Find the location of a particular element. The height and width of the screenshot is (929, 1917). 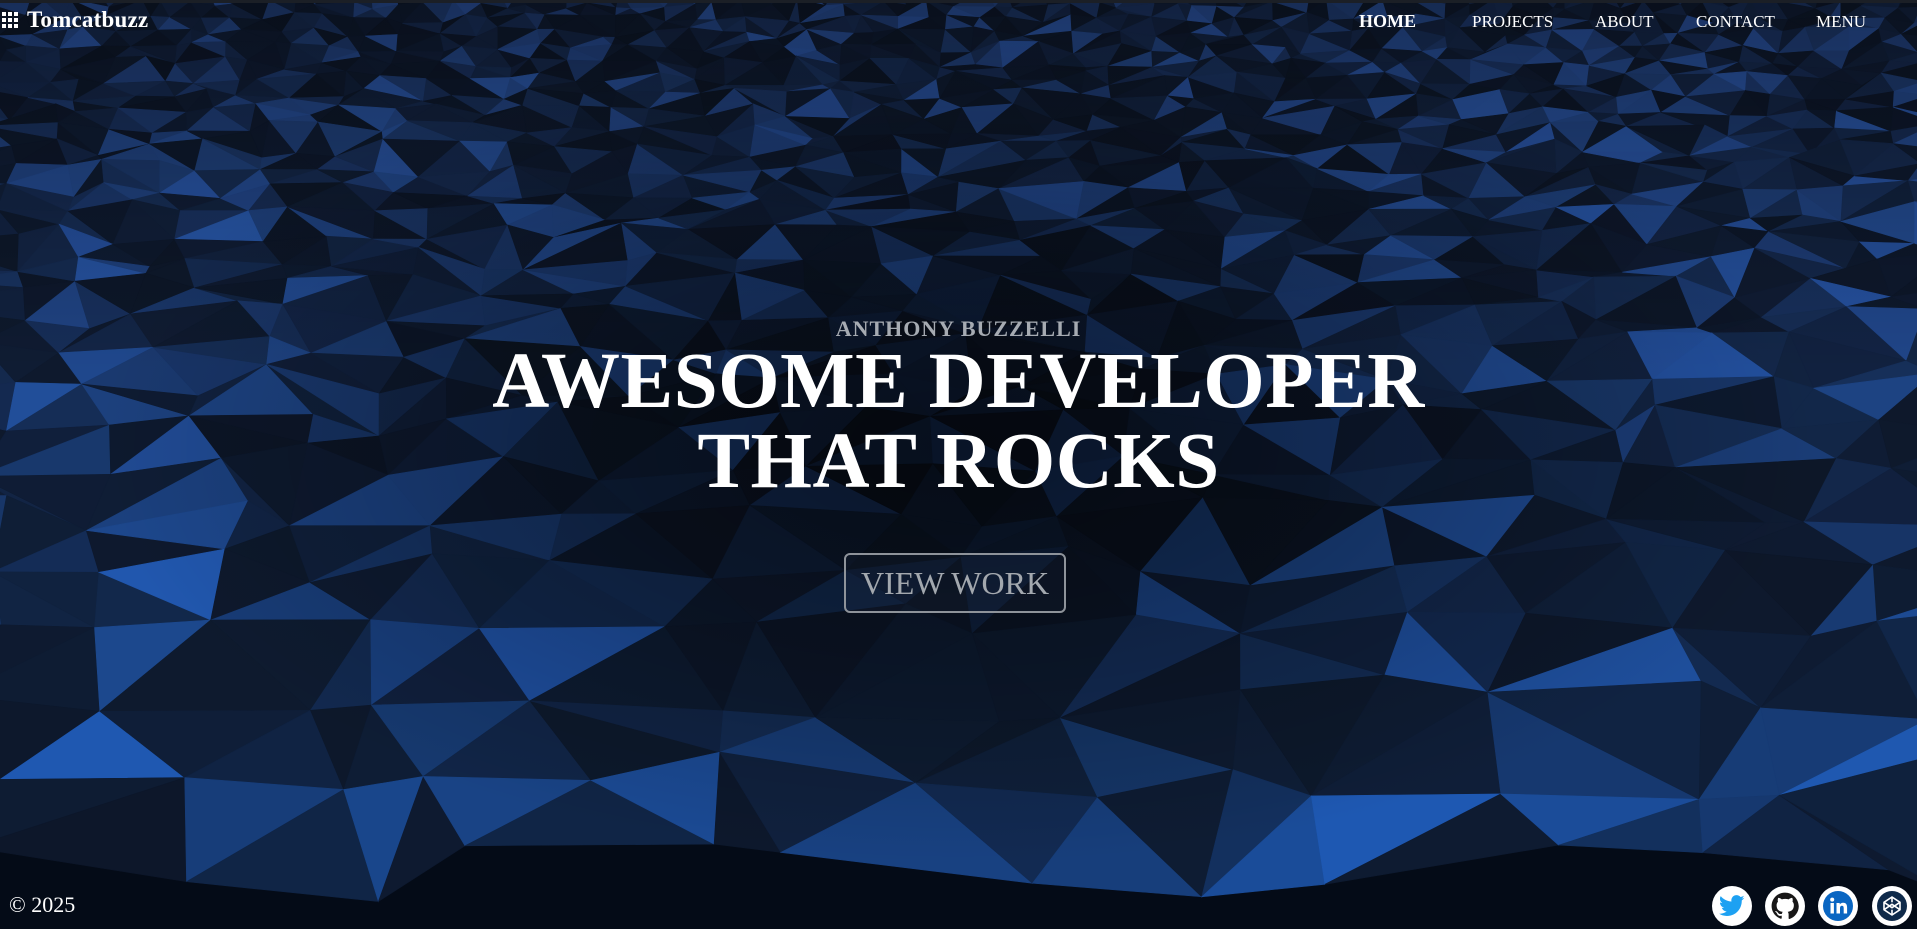

codepen-link is located at coordinates (1892, 906).